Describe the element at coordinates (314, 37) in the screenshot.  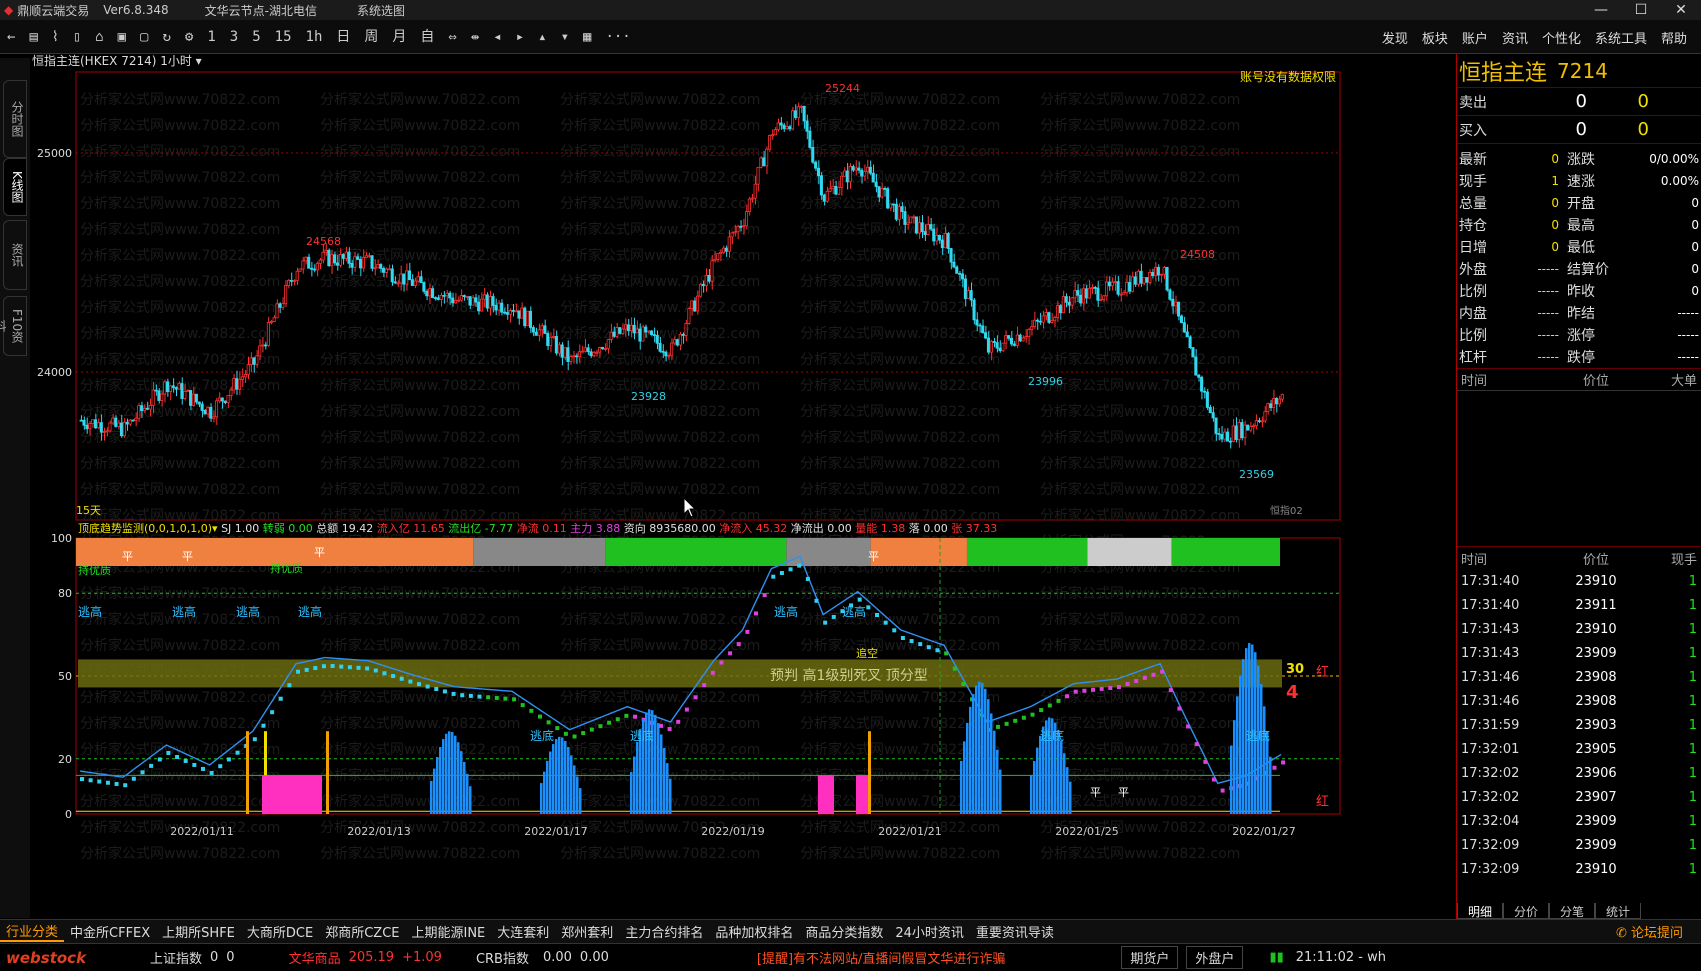
I see `period-button: 1h` at that location.